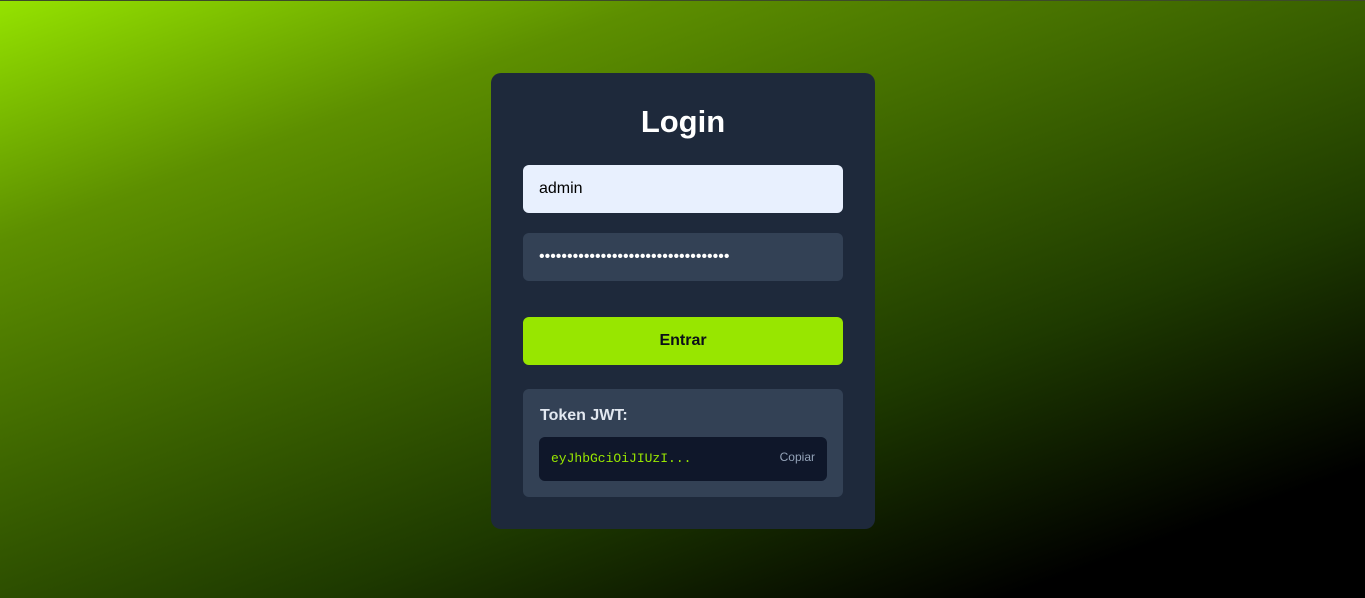 This screenshot has height=598, width=1365. I want to click on submit-button: Entrar, so click(683, 341).